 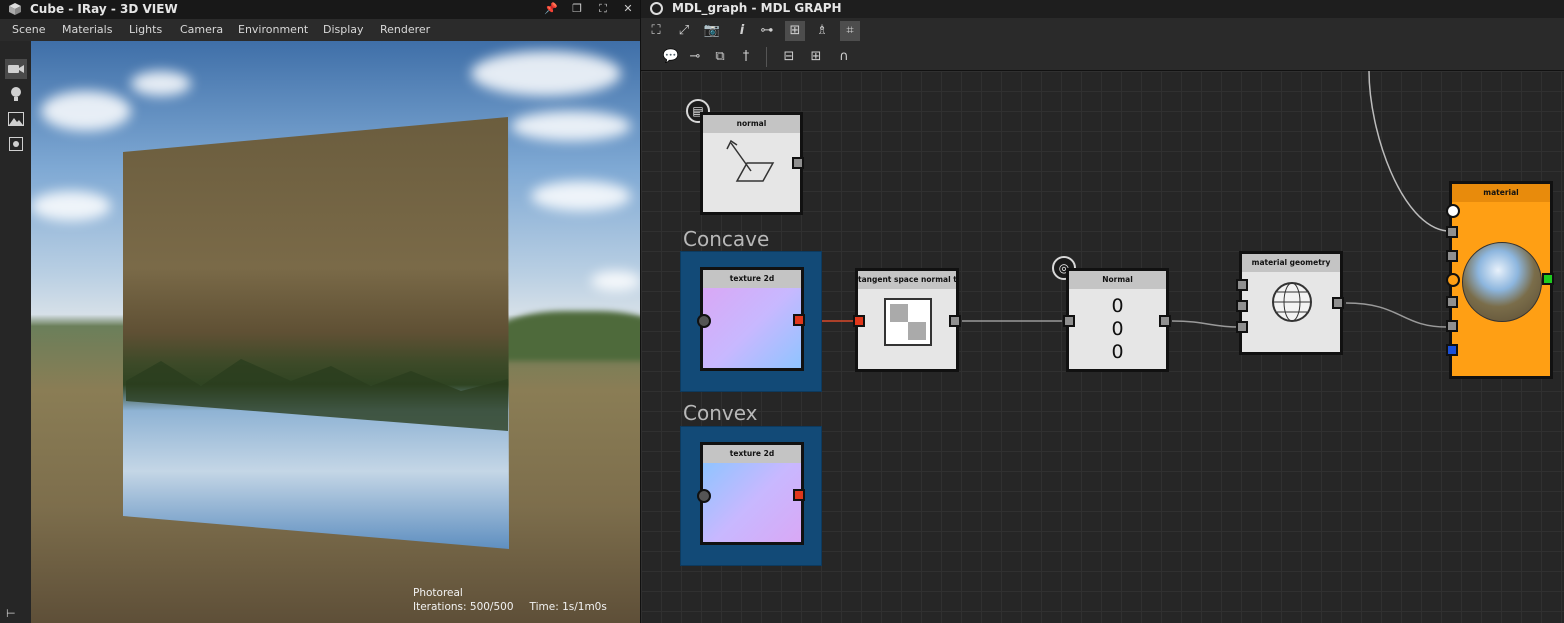 What do you see at coordinates (695, 57) in the screenshot?
I see `reroute-icon: ⊸` at bounding box center [695, 57].